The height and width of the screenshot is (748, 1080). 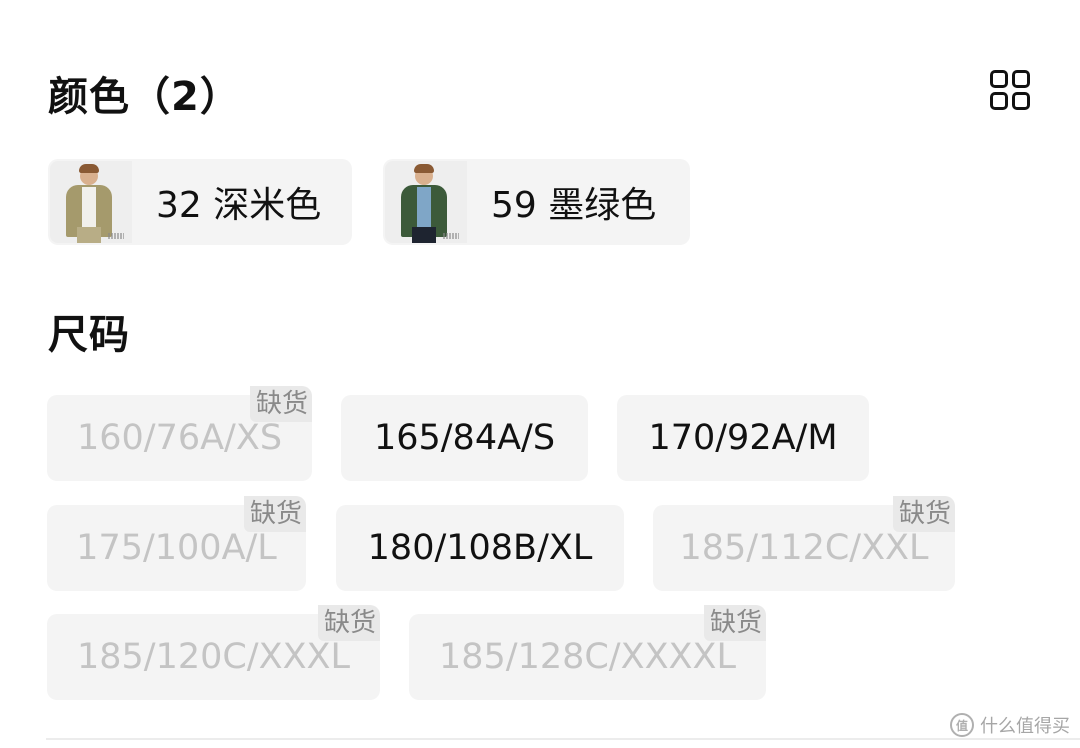 What do you see at coordinates (563, 739) in the screenshot?
I see `divider` at bounding box center [563, 739].